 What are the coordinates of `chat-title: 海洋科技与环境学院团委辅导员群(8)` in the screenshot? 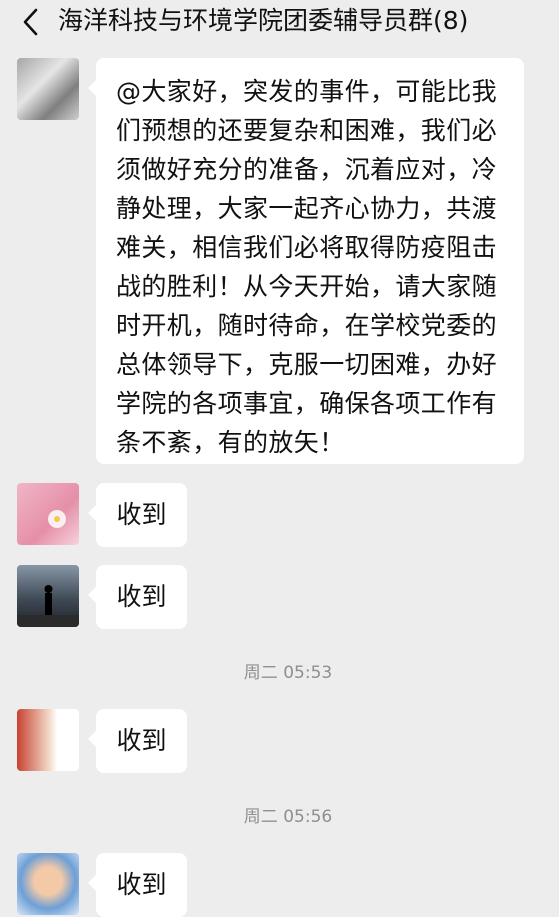 It's located at (263, 20).